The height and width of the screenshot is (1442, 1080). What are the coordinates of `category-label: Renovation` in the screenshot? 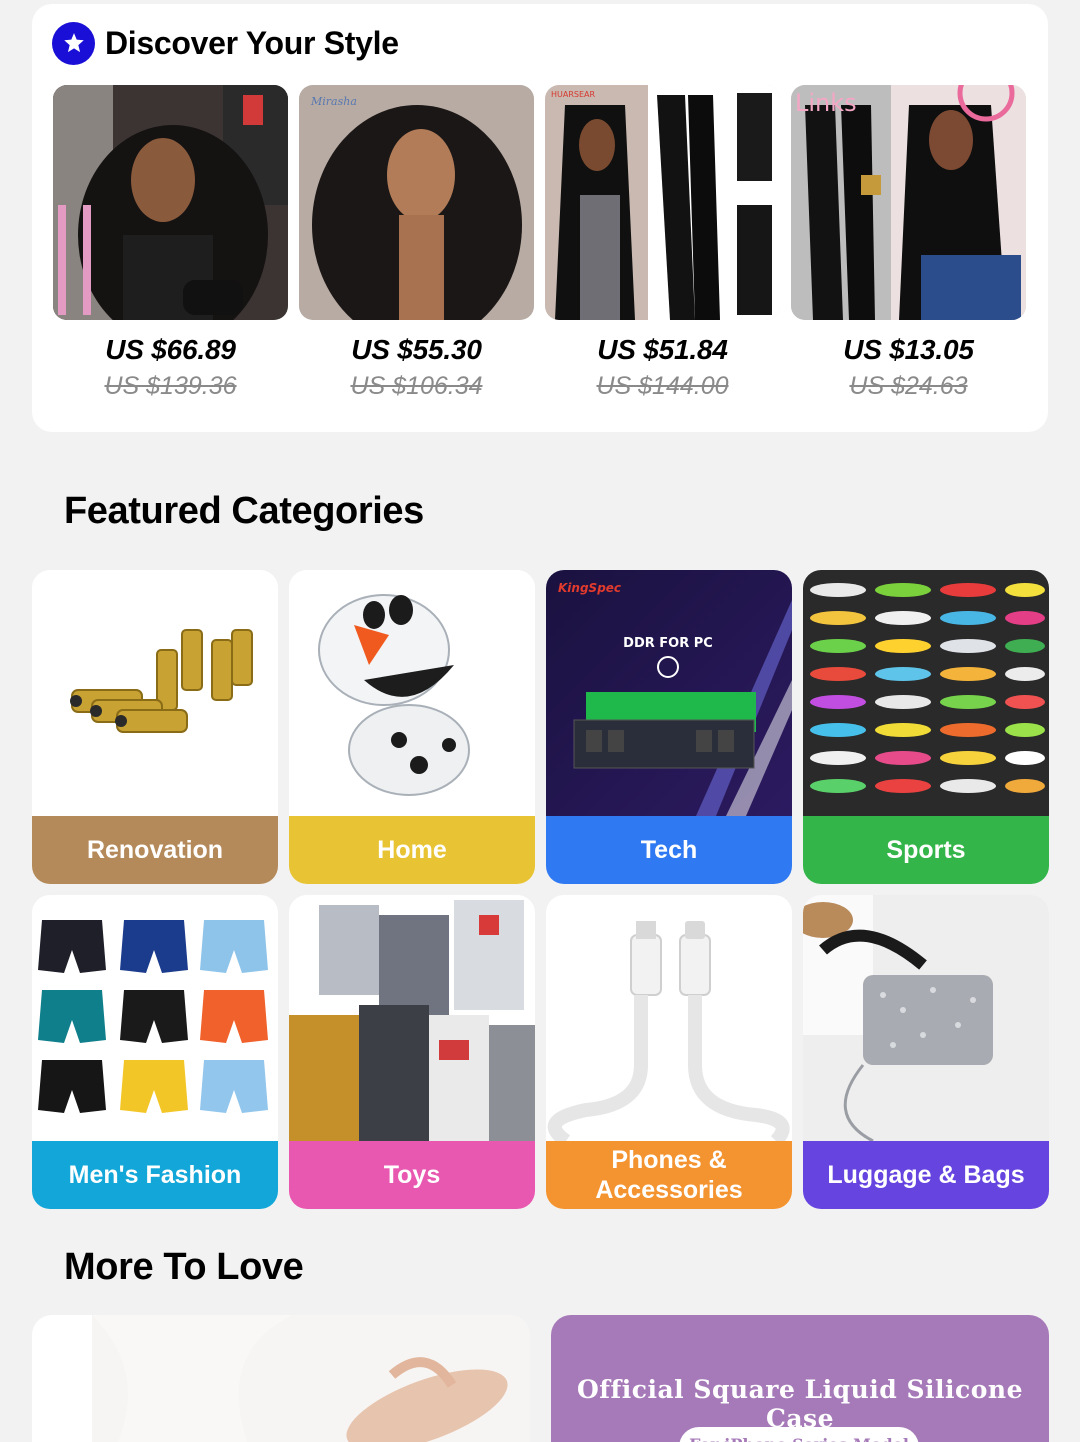 It's located at (155, 850).